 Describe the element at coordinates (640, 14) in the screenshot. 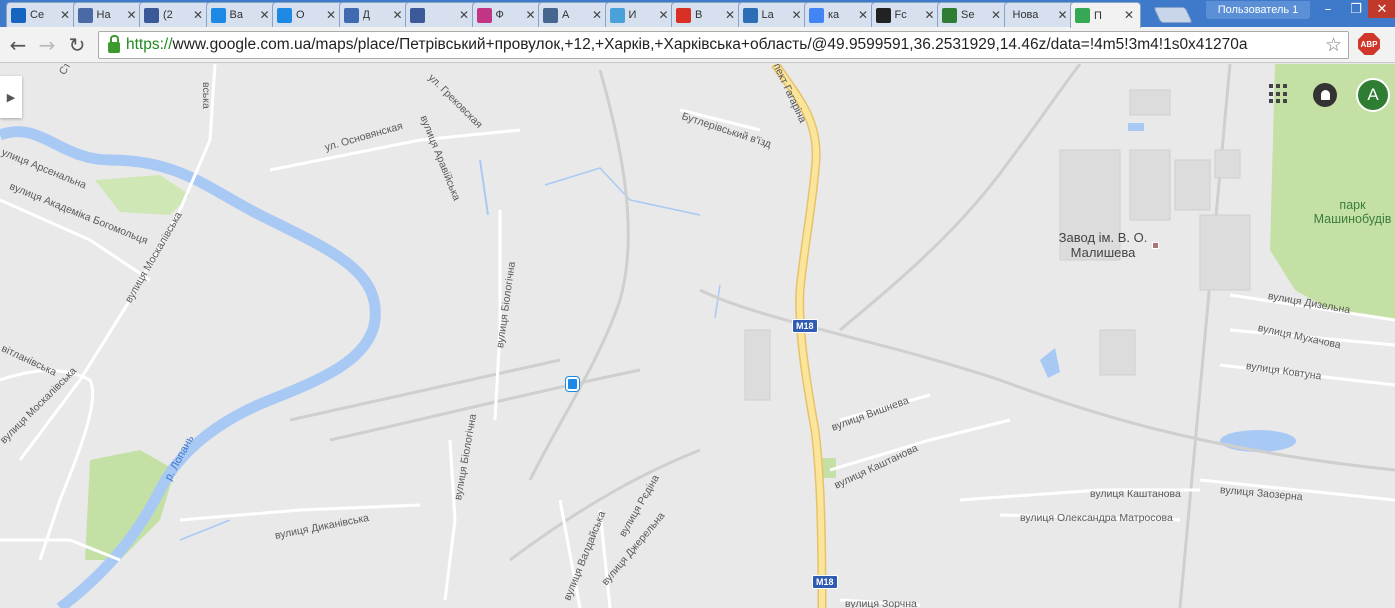

I see `browser-tab: И ✕` at that location.